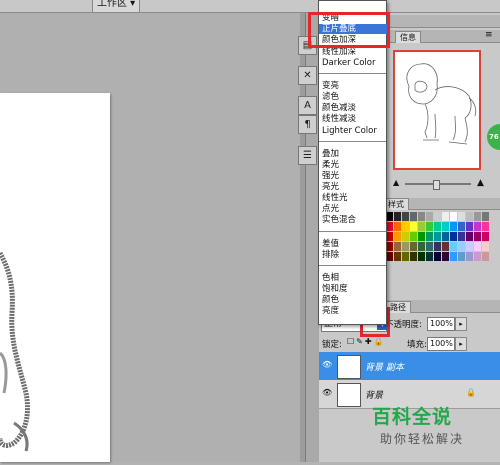  I want to click on fill-field: 100%, so click(441, 344).